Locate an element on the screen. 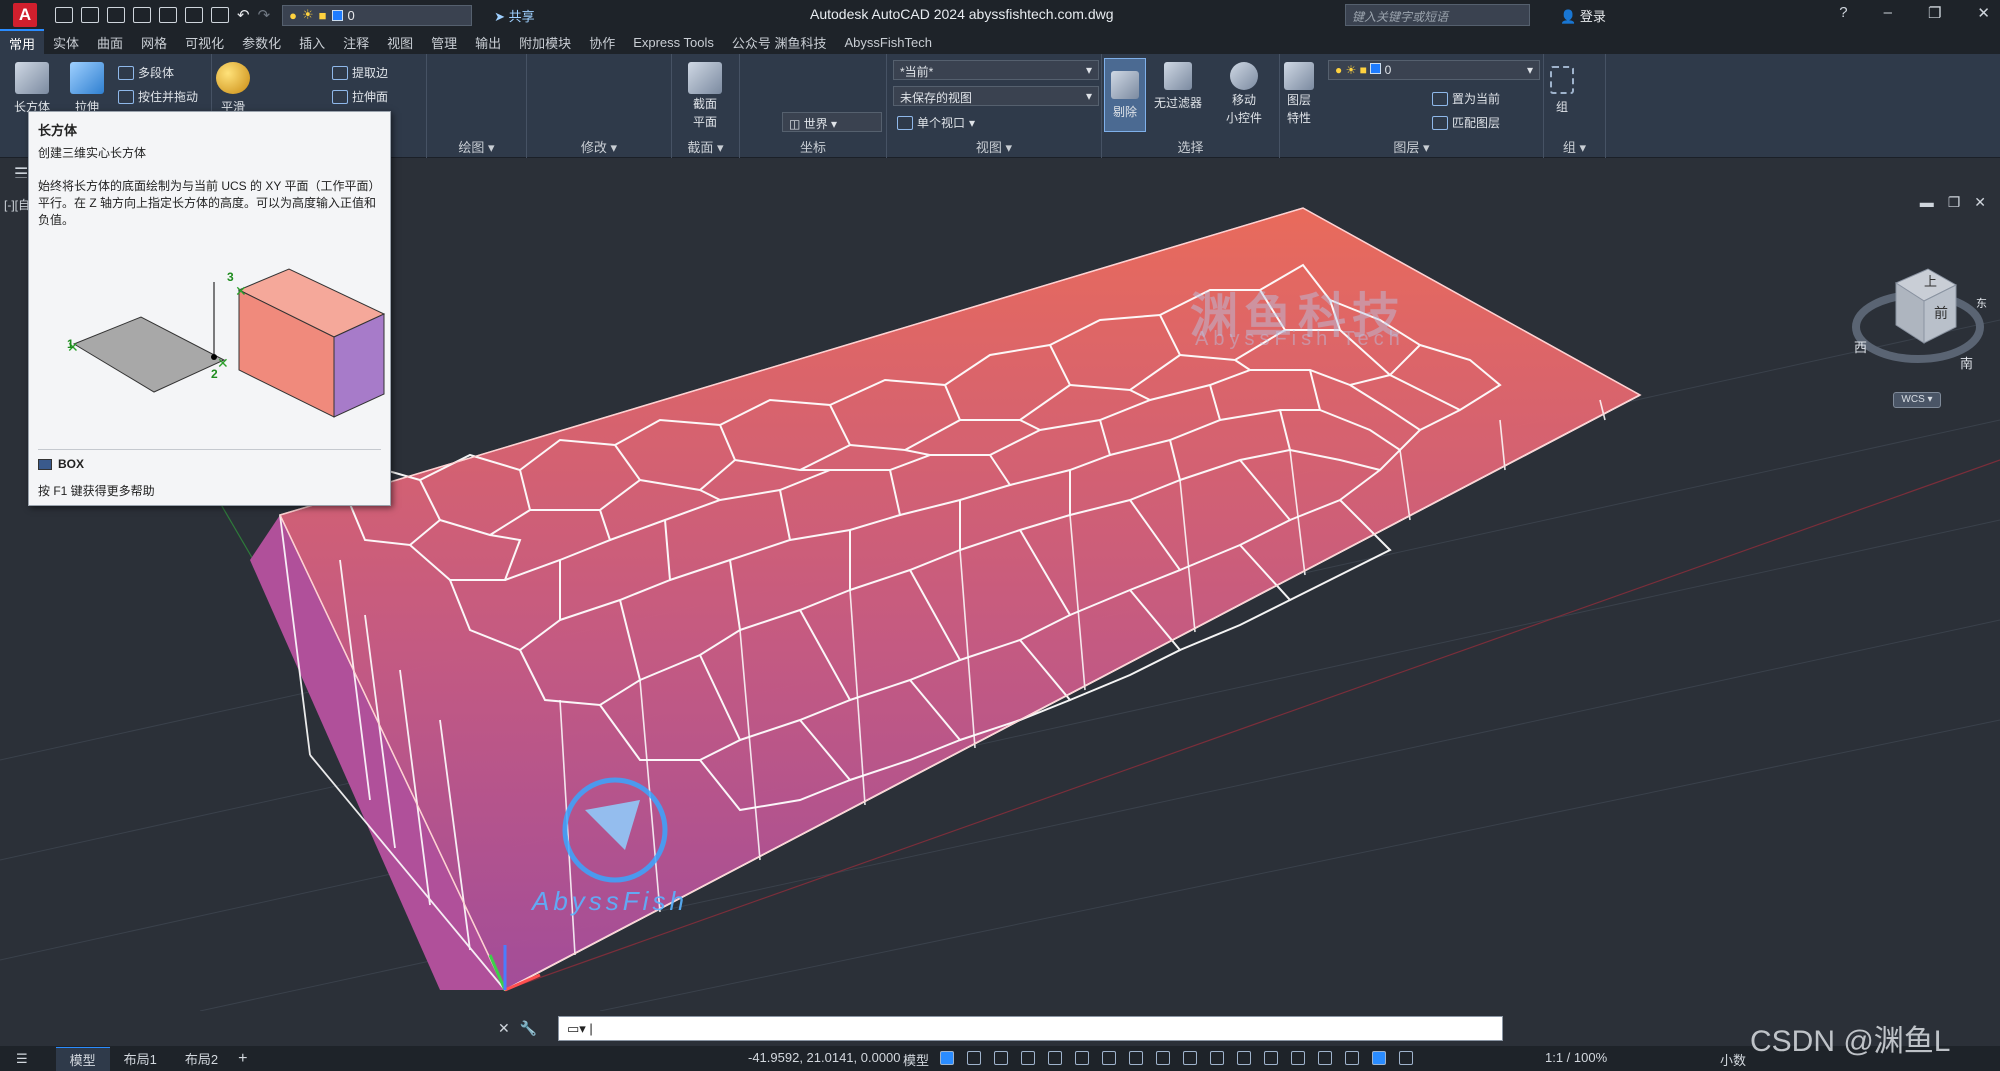 The width and height of the screenshot is (2000, 1071). box-button: 长方体 is located at coordinates (32, 88).